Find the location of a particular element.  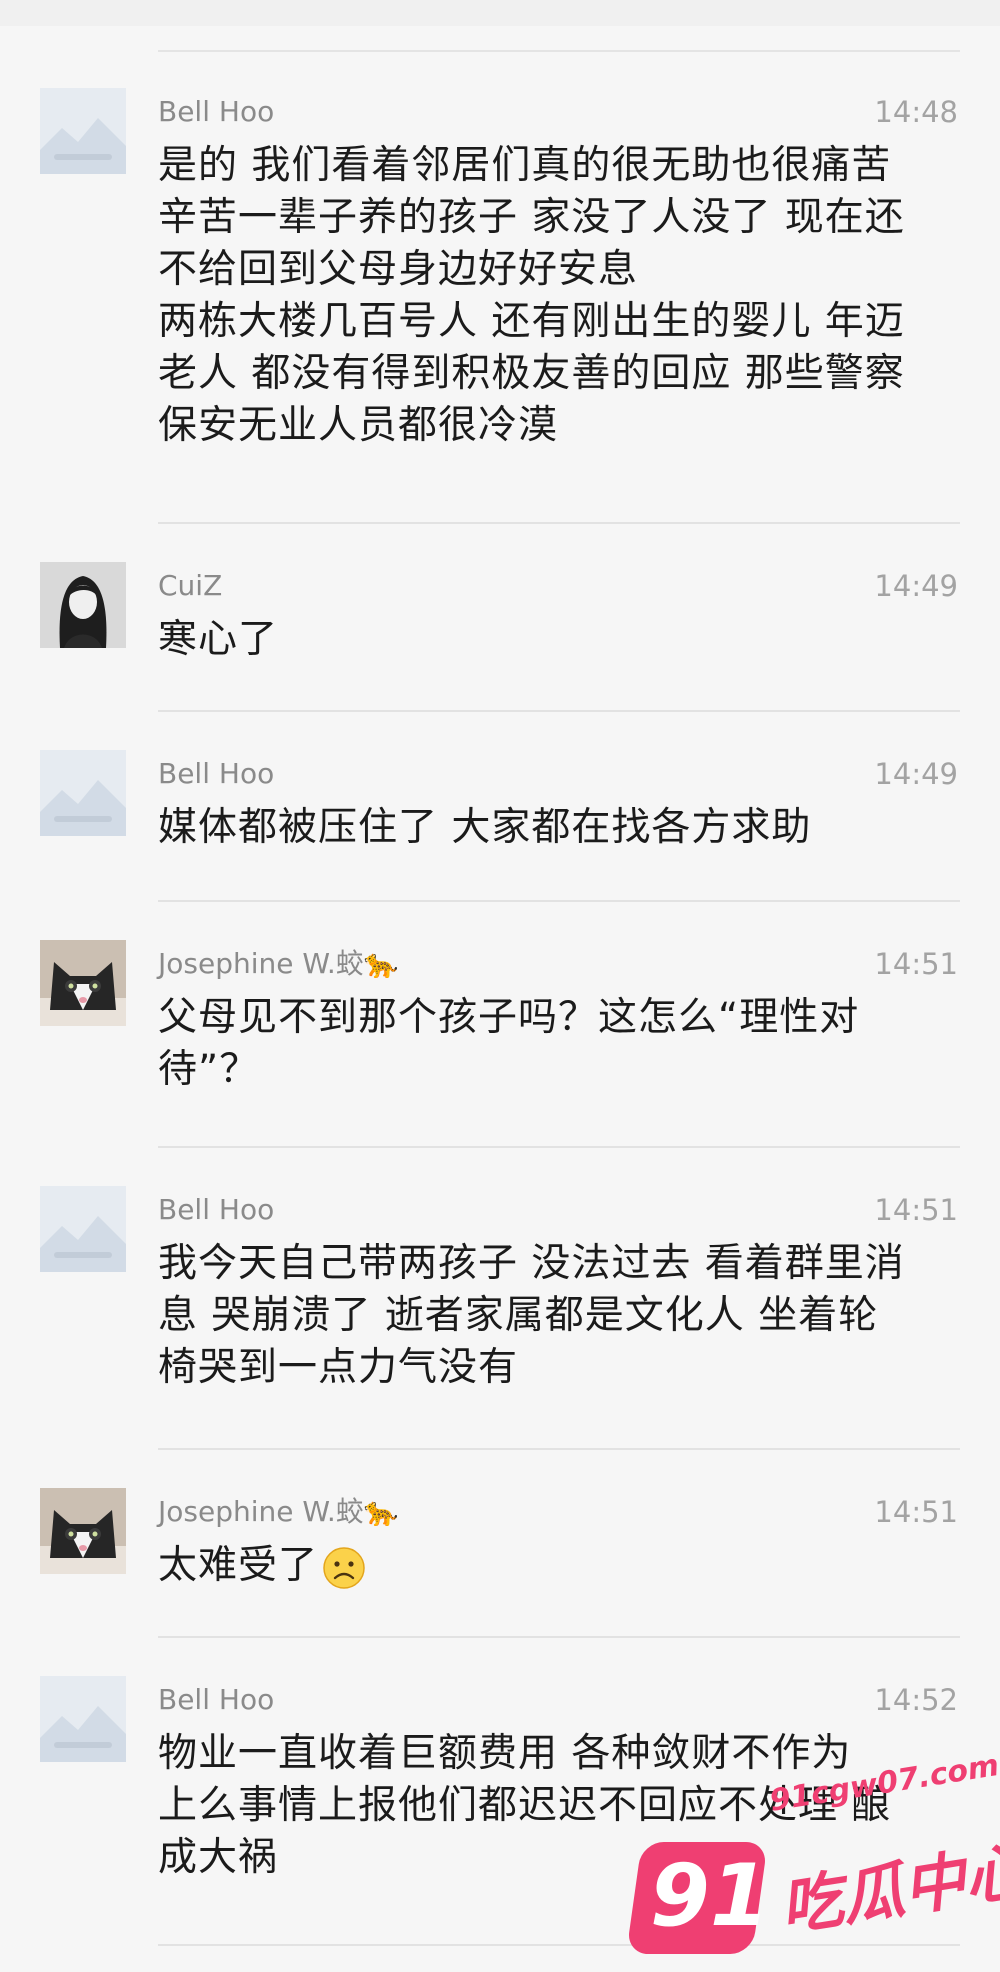

comment-text: 寒心了 is located at coordinates (560, 640).